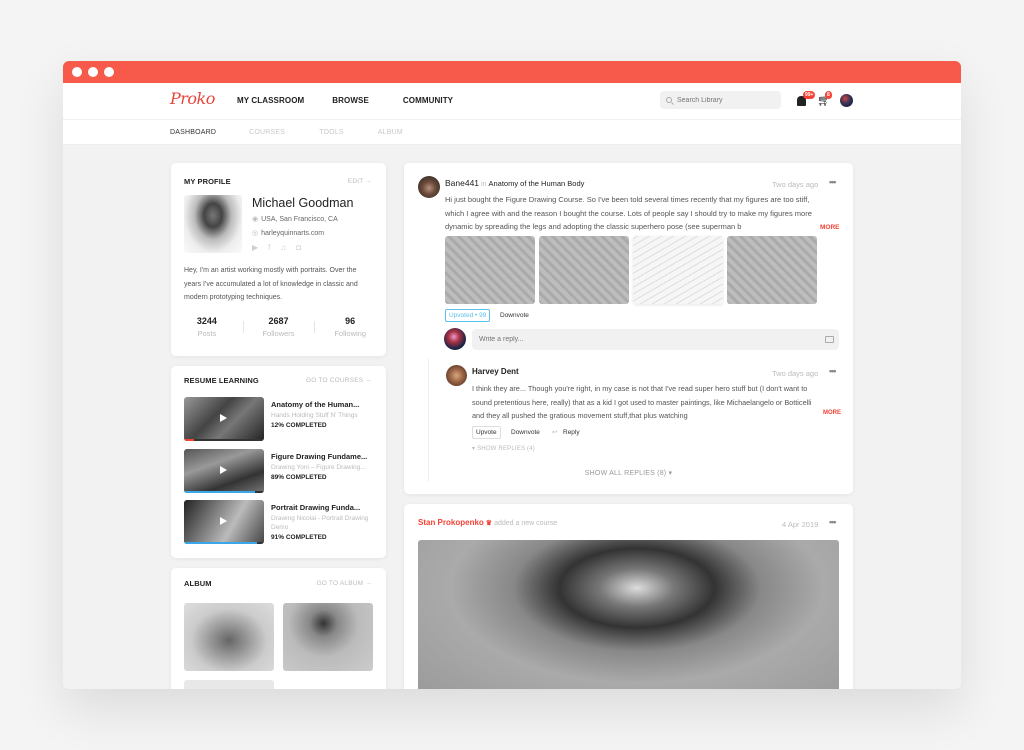  Describe the element at coordinates (512, 72) in the screenshot. I see `title-bar` at that location.